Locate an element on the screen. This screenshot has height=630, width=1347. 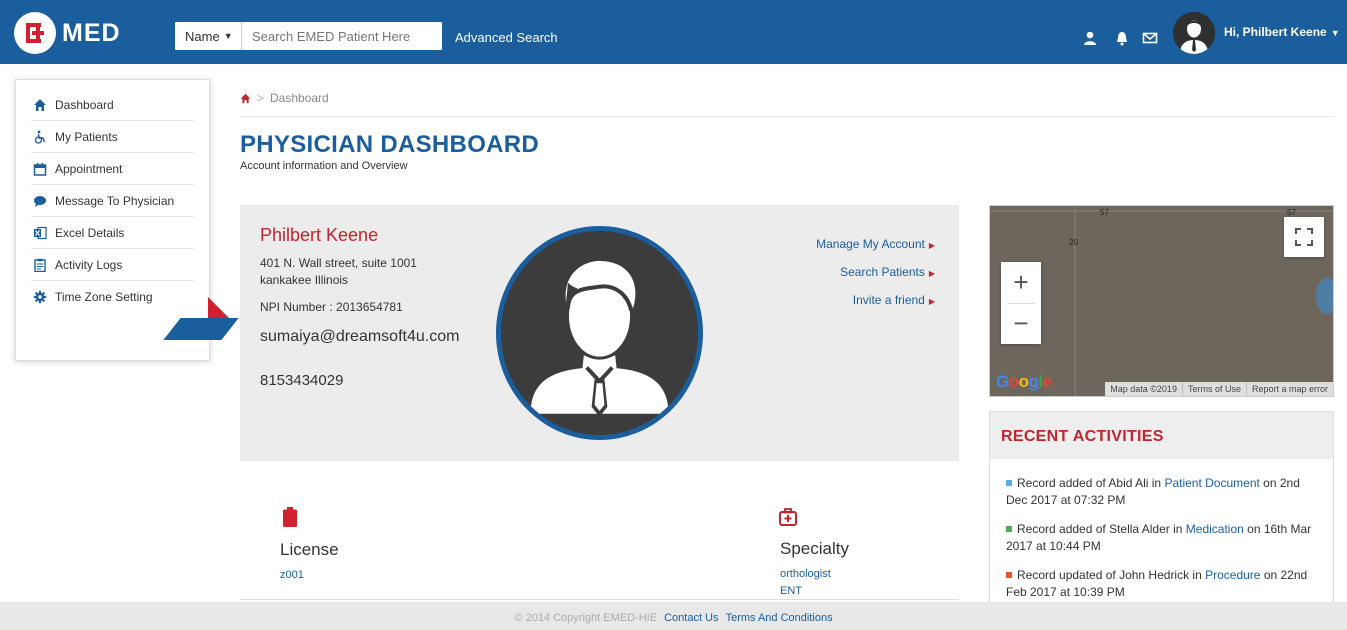
specialty-value: orthologist is located at coordinates (805, 574).